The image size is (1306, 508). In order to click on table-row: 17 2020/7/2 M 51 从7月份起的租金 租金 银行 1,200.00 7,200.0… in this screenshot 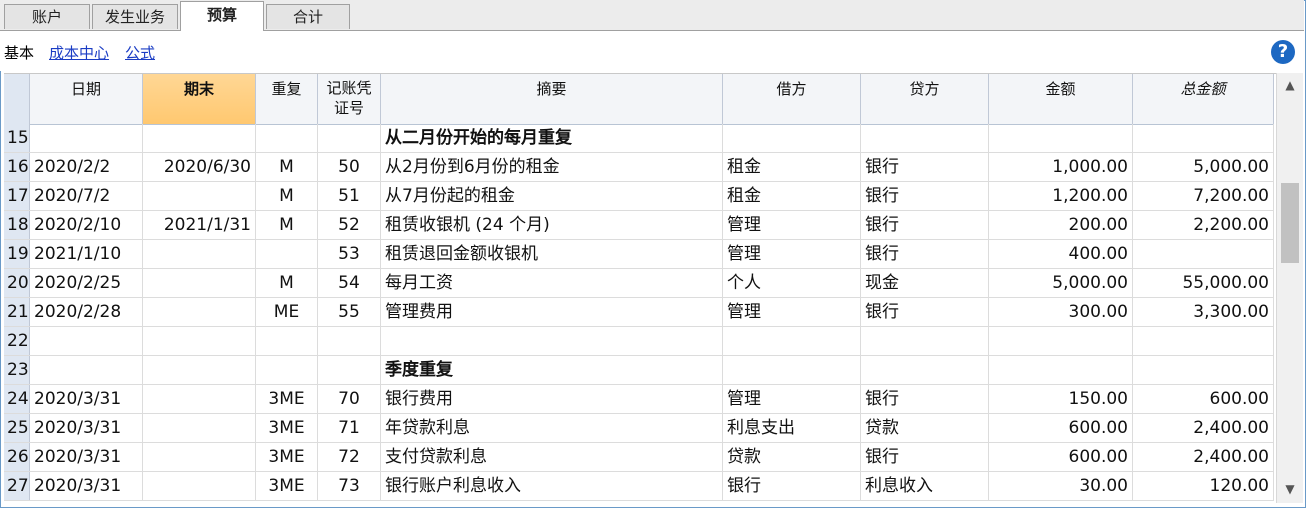, I will do `click(639, 196)`.